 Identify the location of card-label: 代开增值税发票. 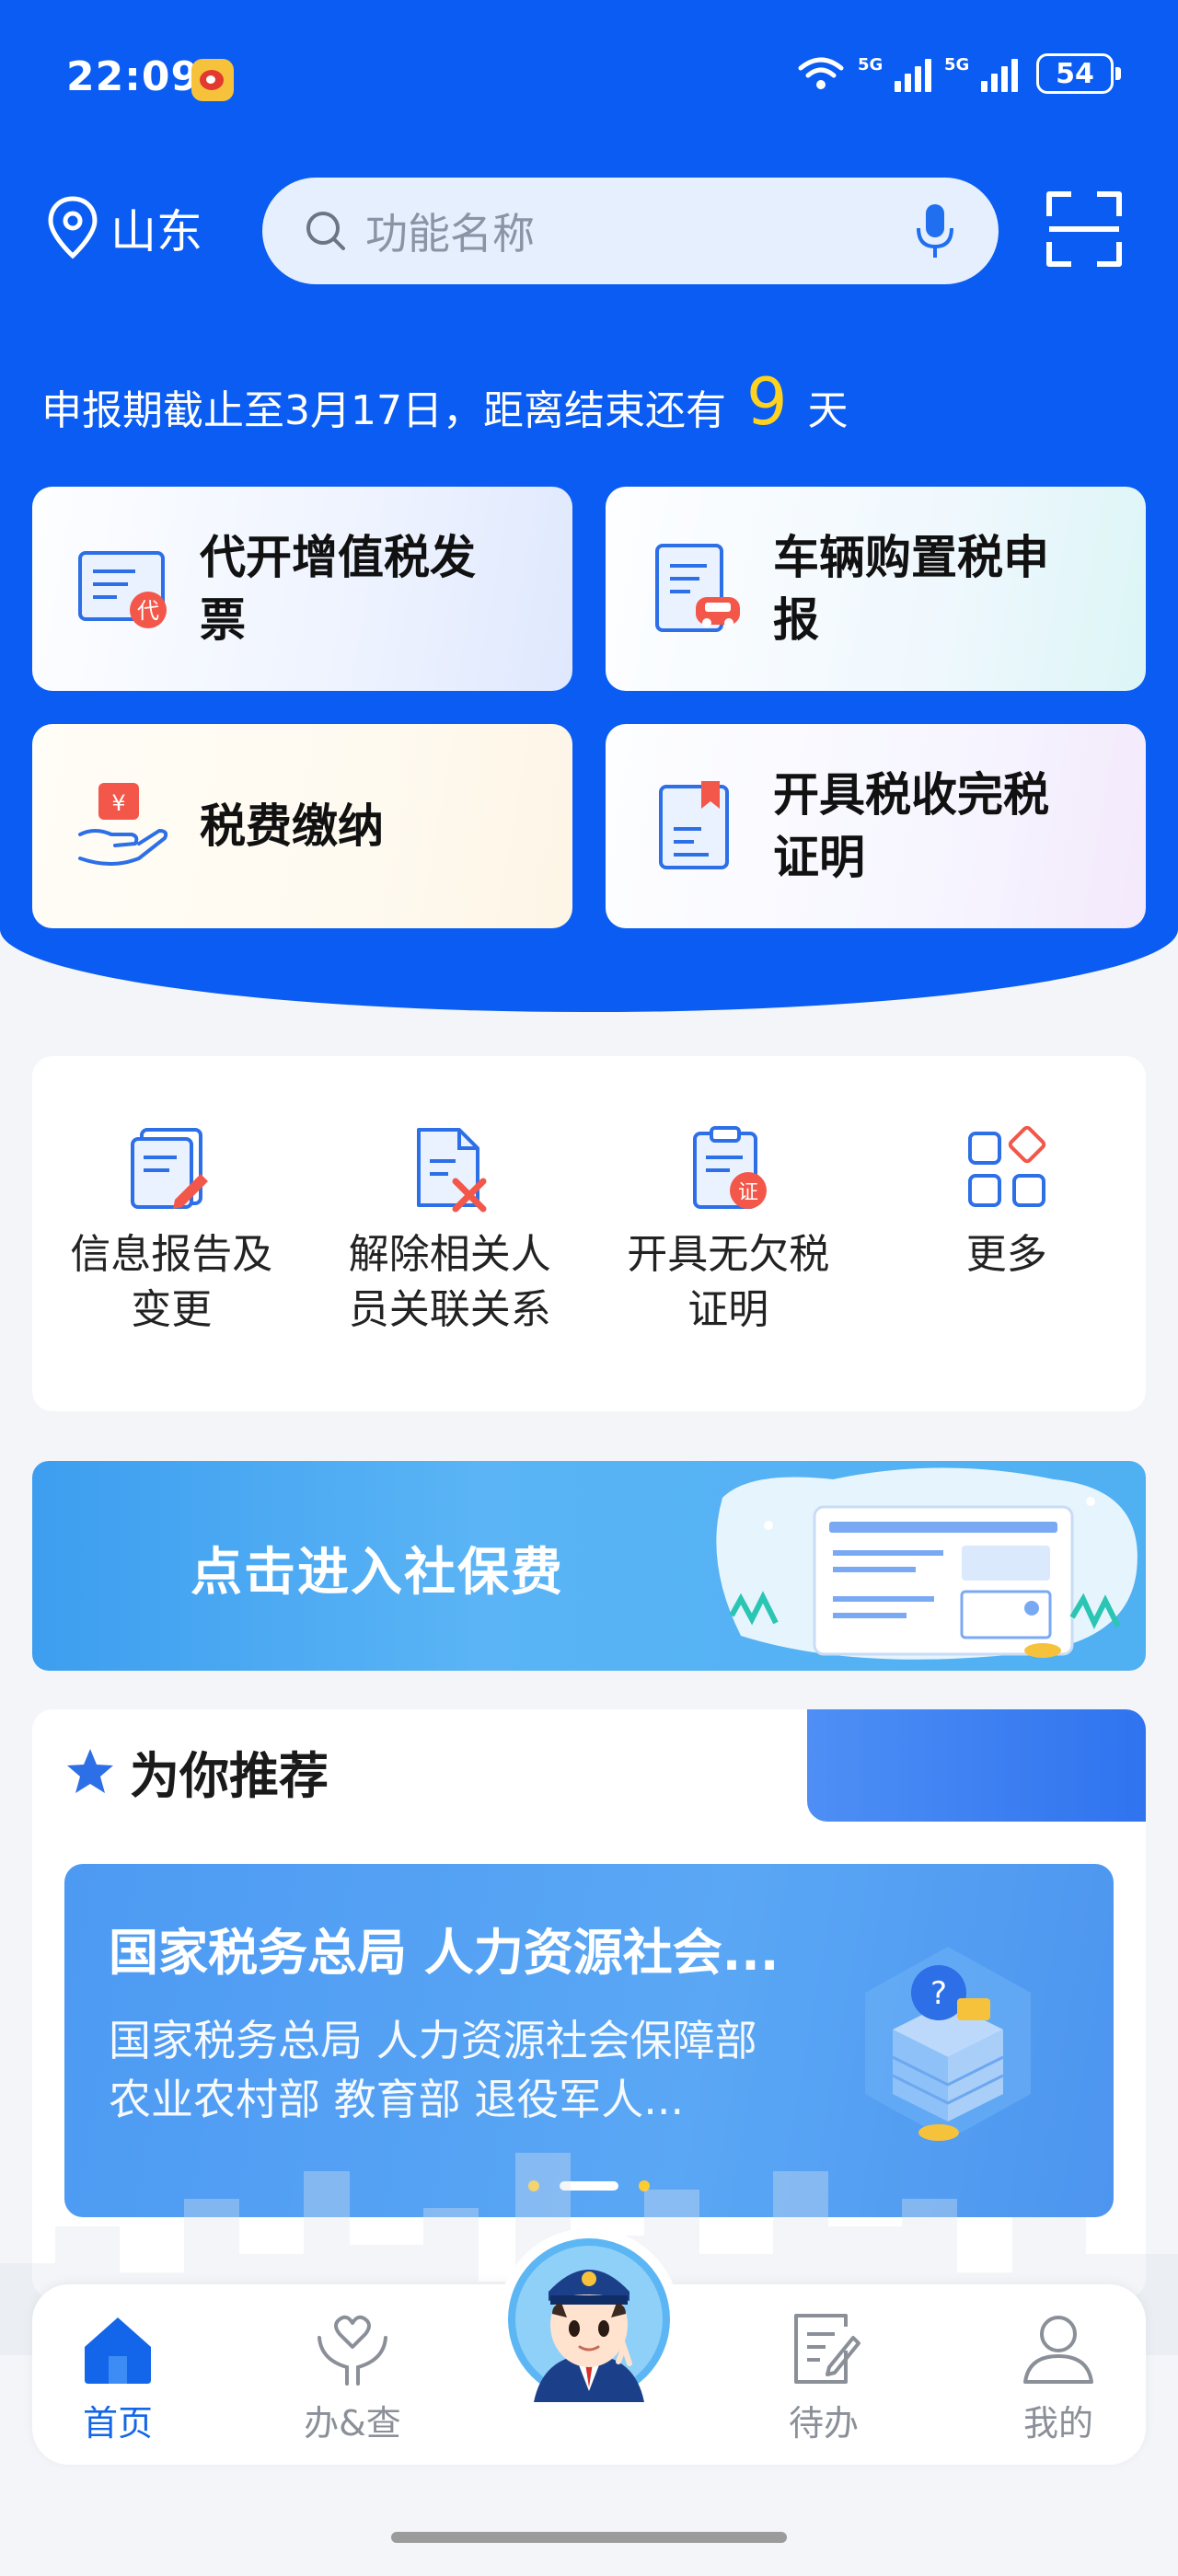
(338, 589).